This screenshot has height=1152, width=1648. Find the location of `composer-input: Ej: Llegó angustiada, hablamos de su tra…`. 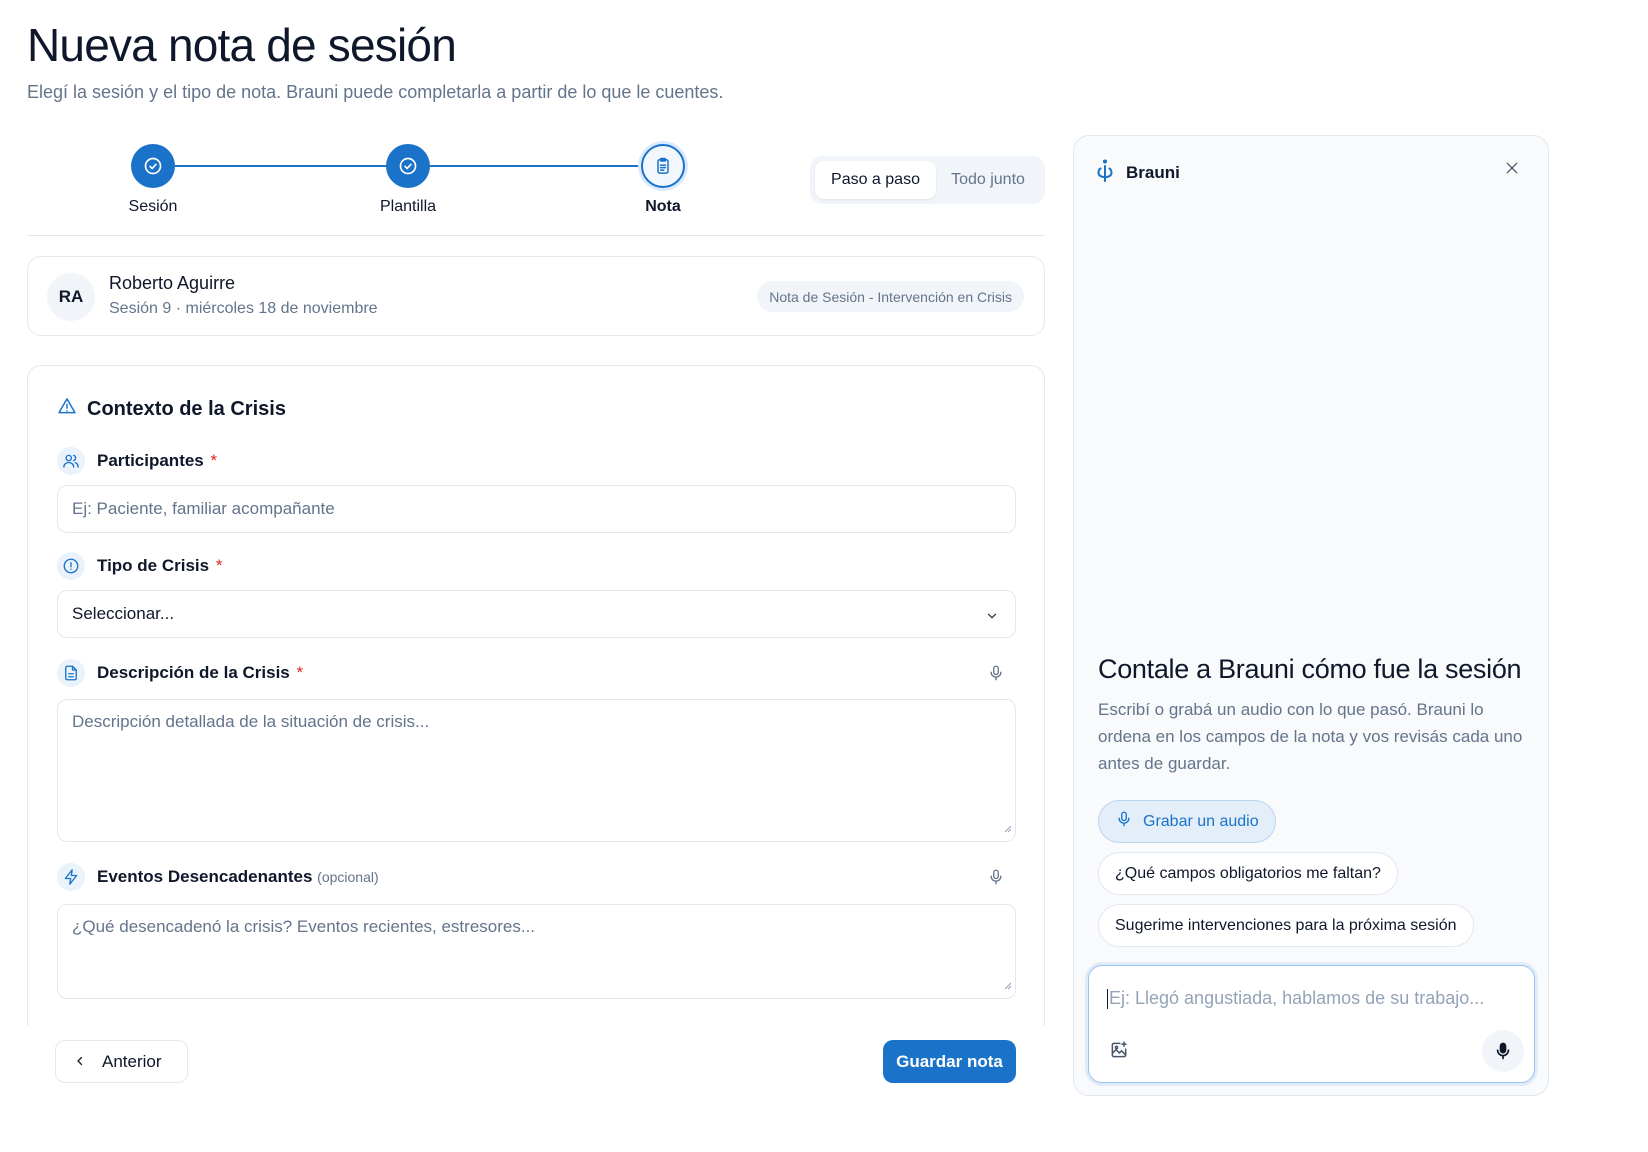

composer-input: Ej: Llegó angustiada, hablamos de su tra… is located at coordinates (1296, 999).